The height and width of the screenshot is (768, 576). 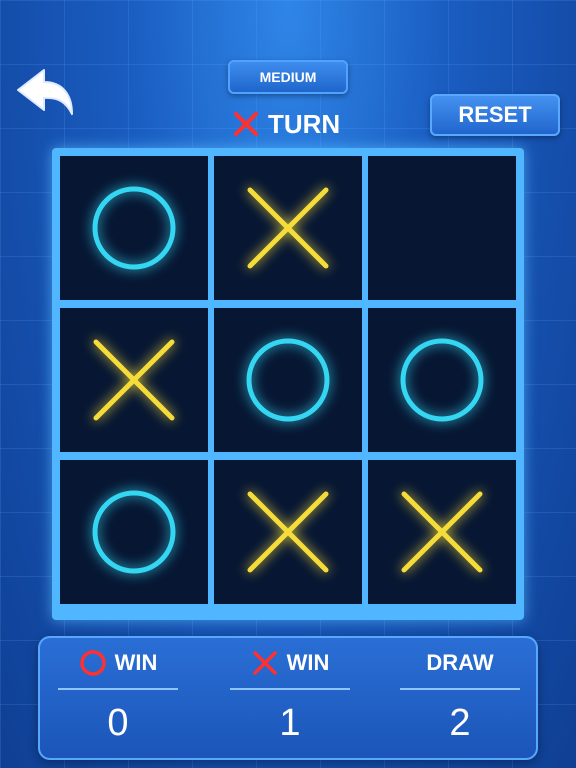 I want to click on draw-score: DRAW 2, so click(x=460, y=698).